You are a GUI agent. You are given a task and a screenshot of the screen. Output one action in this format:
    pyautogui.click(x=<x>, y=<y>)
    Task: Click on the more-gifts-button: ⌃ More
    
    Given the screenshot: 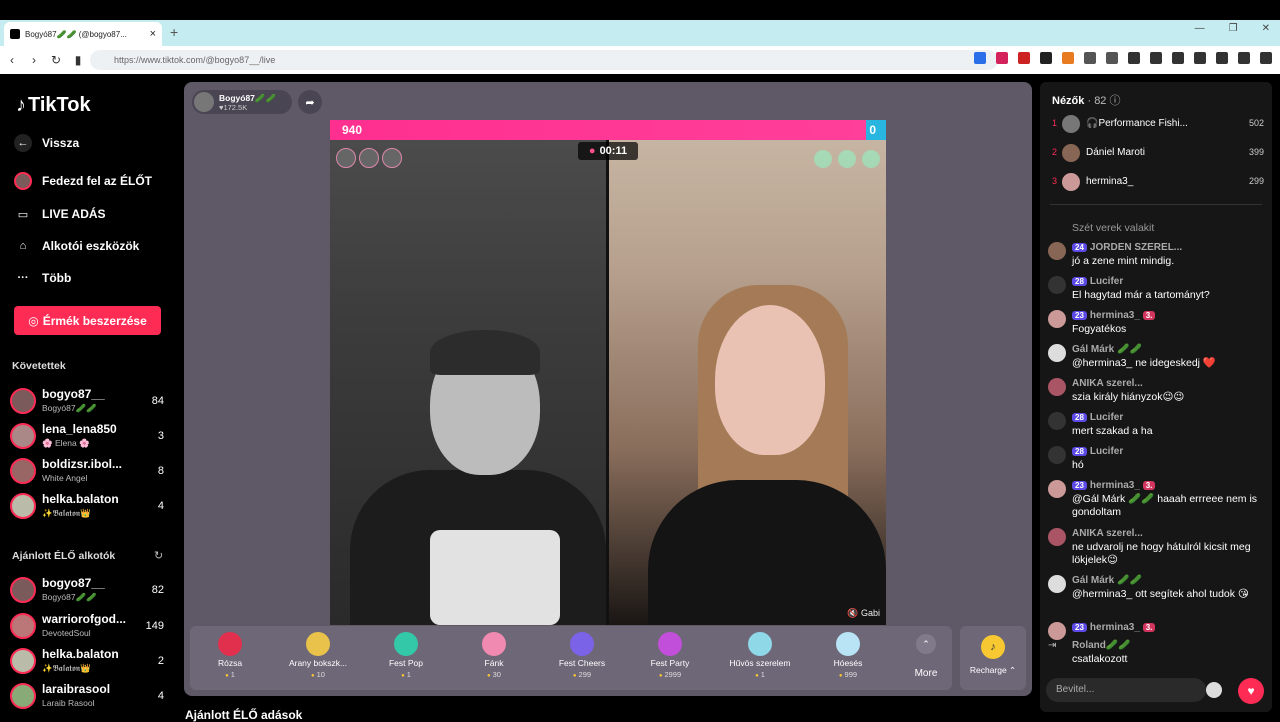 What is the action you would take?
    pyautogui.click(x=926, y=656)
    